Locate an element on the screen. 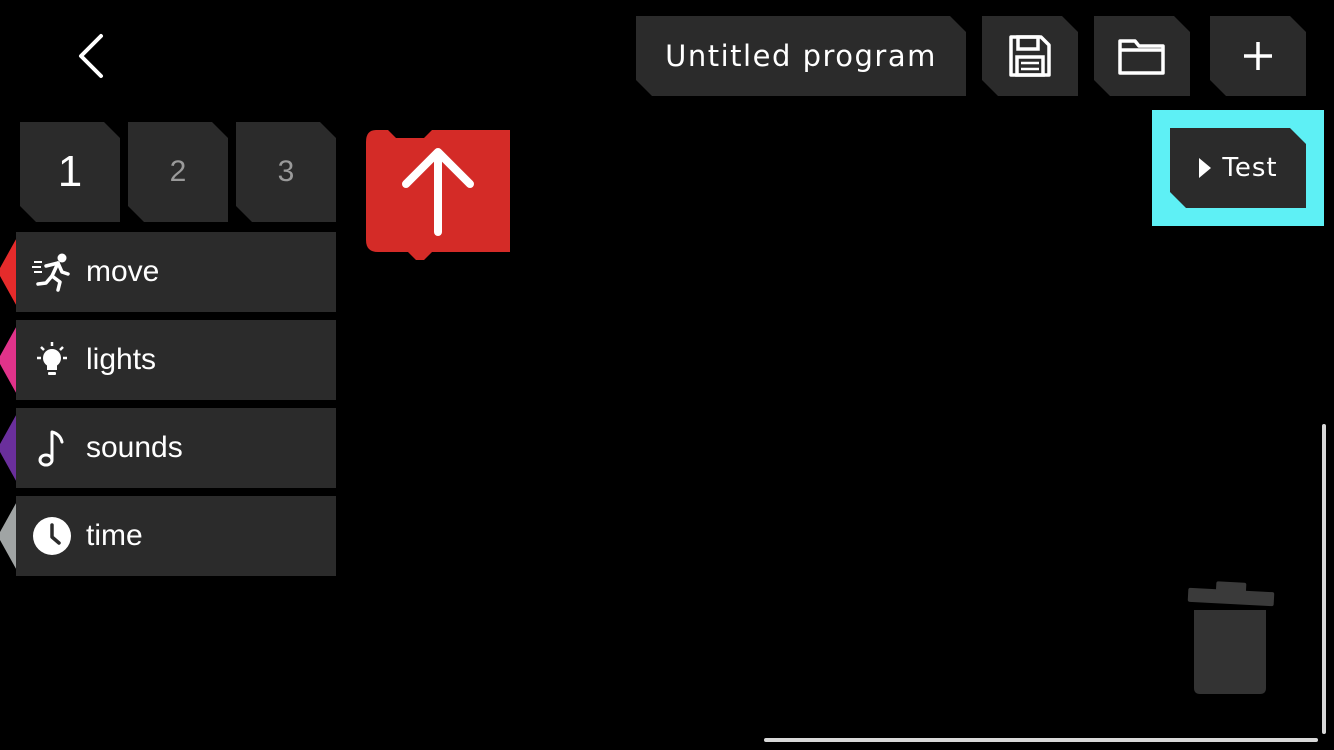  back-button is located at coordinates (90, 56).